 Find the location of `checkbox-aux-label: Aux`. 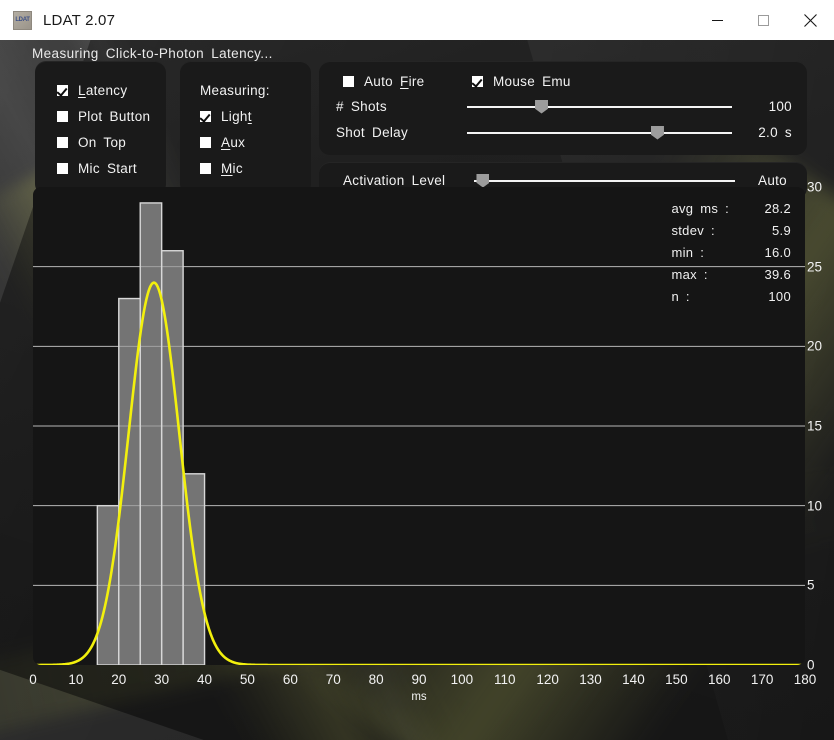

checkbox-aux-label: Aux is located at coordinates (233, 142).